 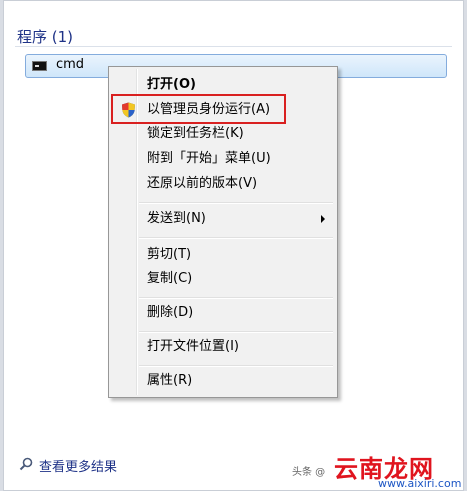 What do you see at coordinates (233, 46) in the screenshot?
I see `section-divider` at bounding box center [233, 46].